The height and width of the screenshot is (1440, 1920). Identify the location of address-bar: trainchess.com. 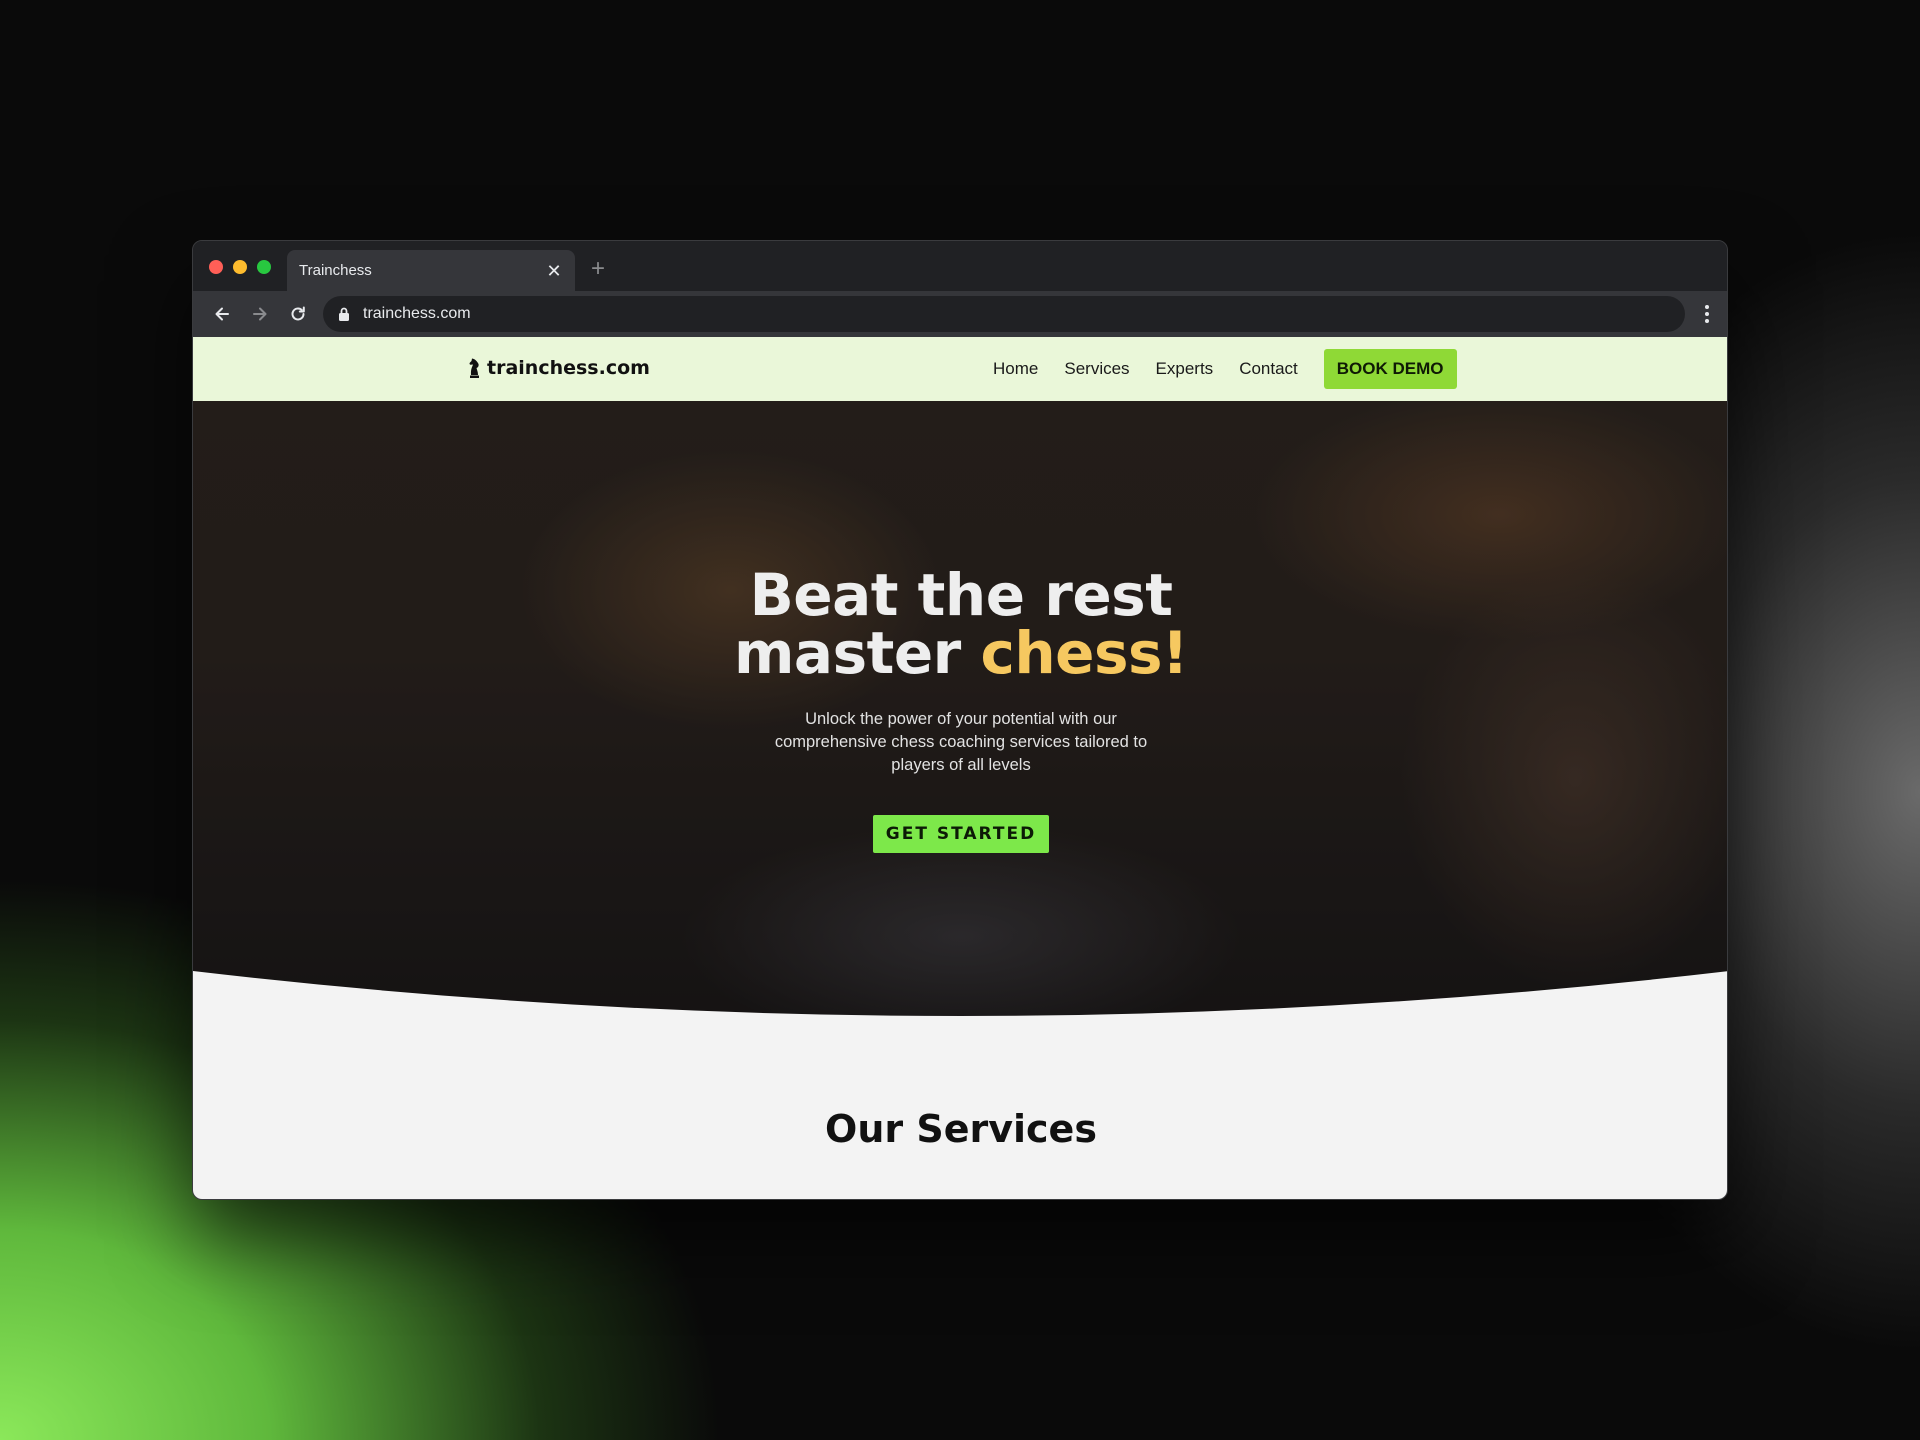
(1004, 314).